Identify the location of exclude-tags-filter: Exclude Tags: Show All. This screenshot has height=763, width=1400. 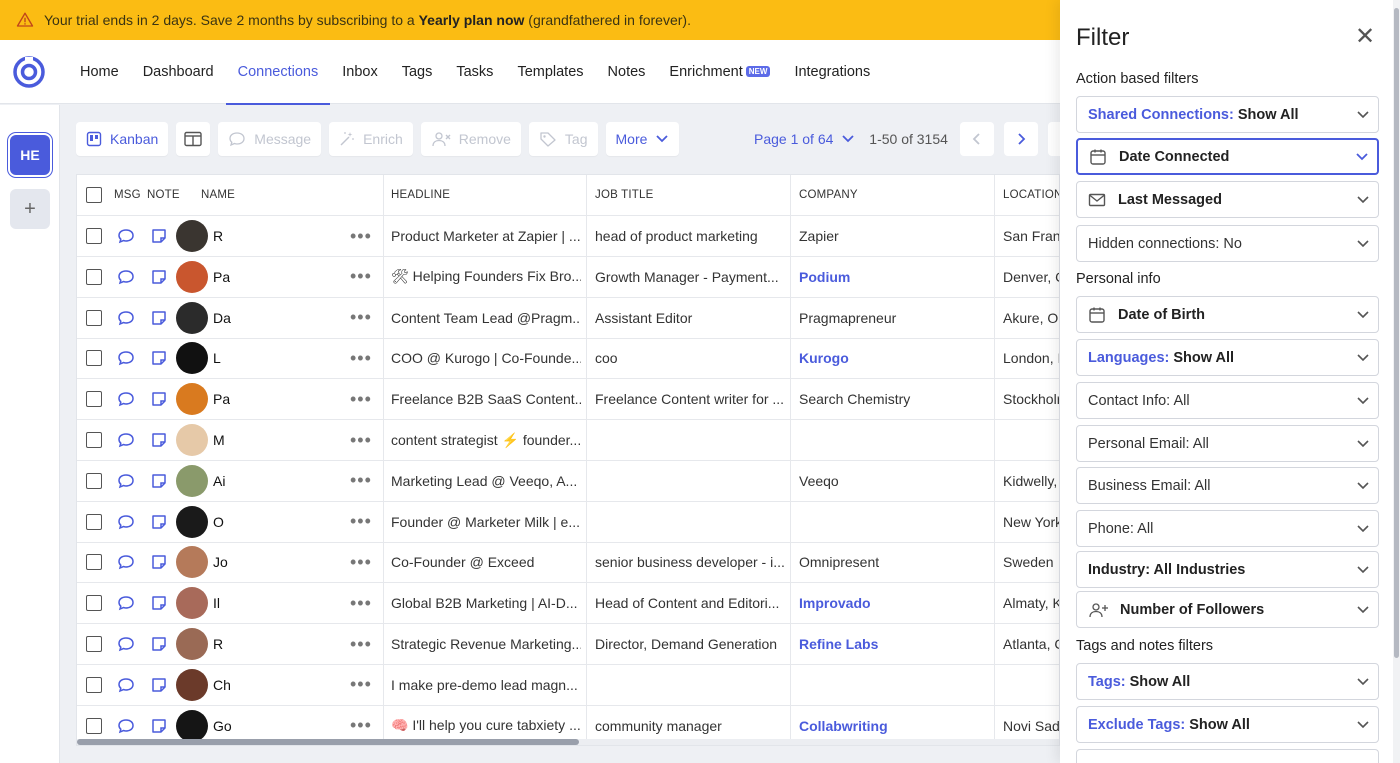
(1227, 724).